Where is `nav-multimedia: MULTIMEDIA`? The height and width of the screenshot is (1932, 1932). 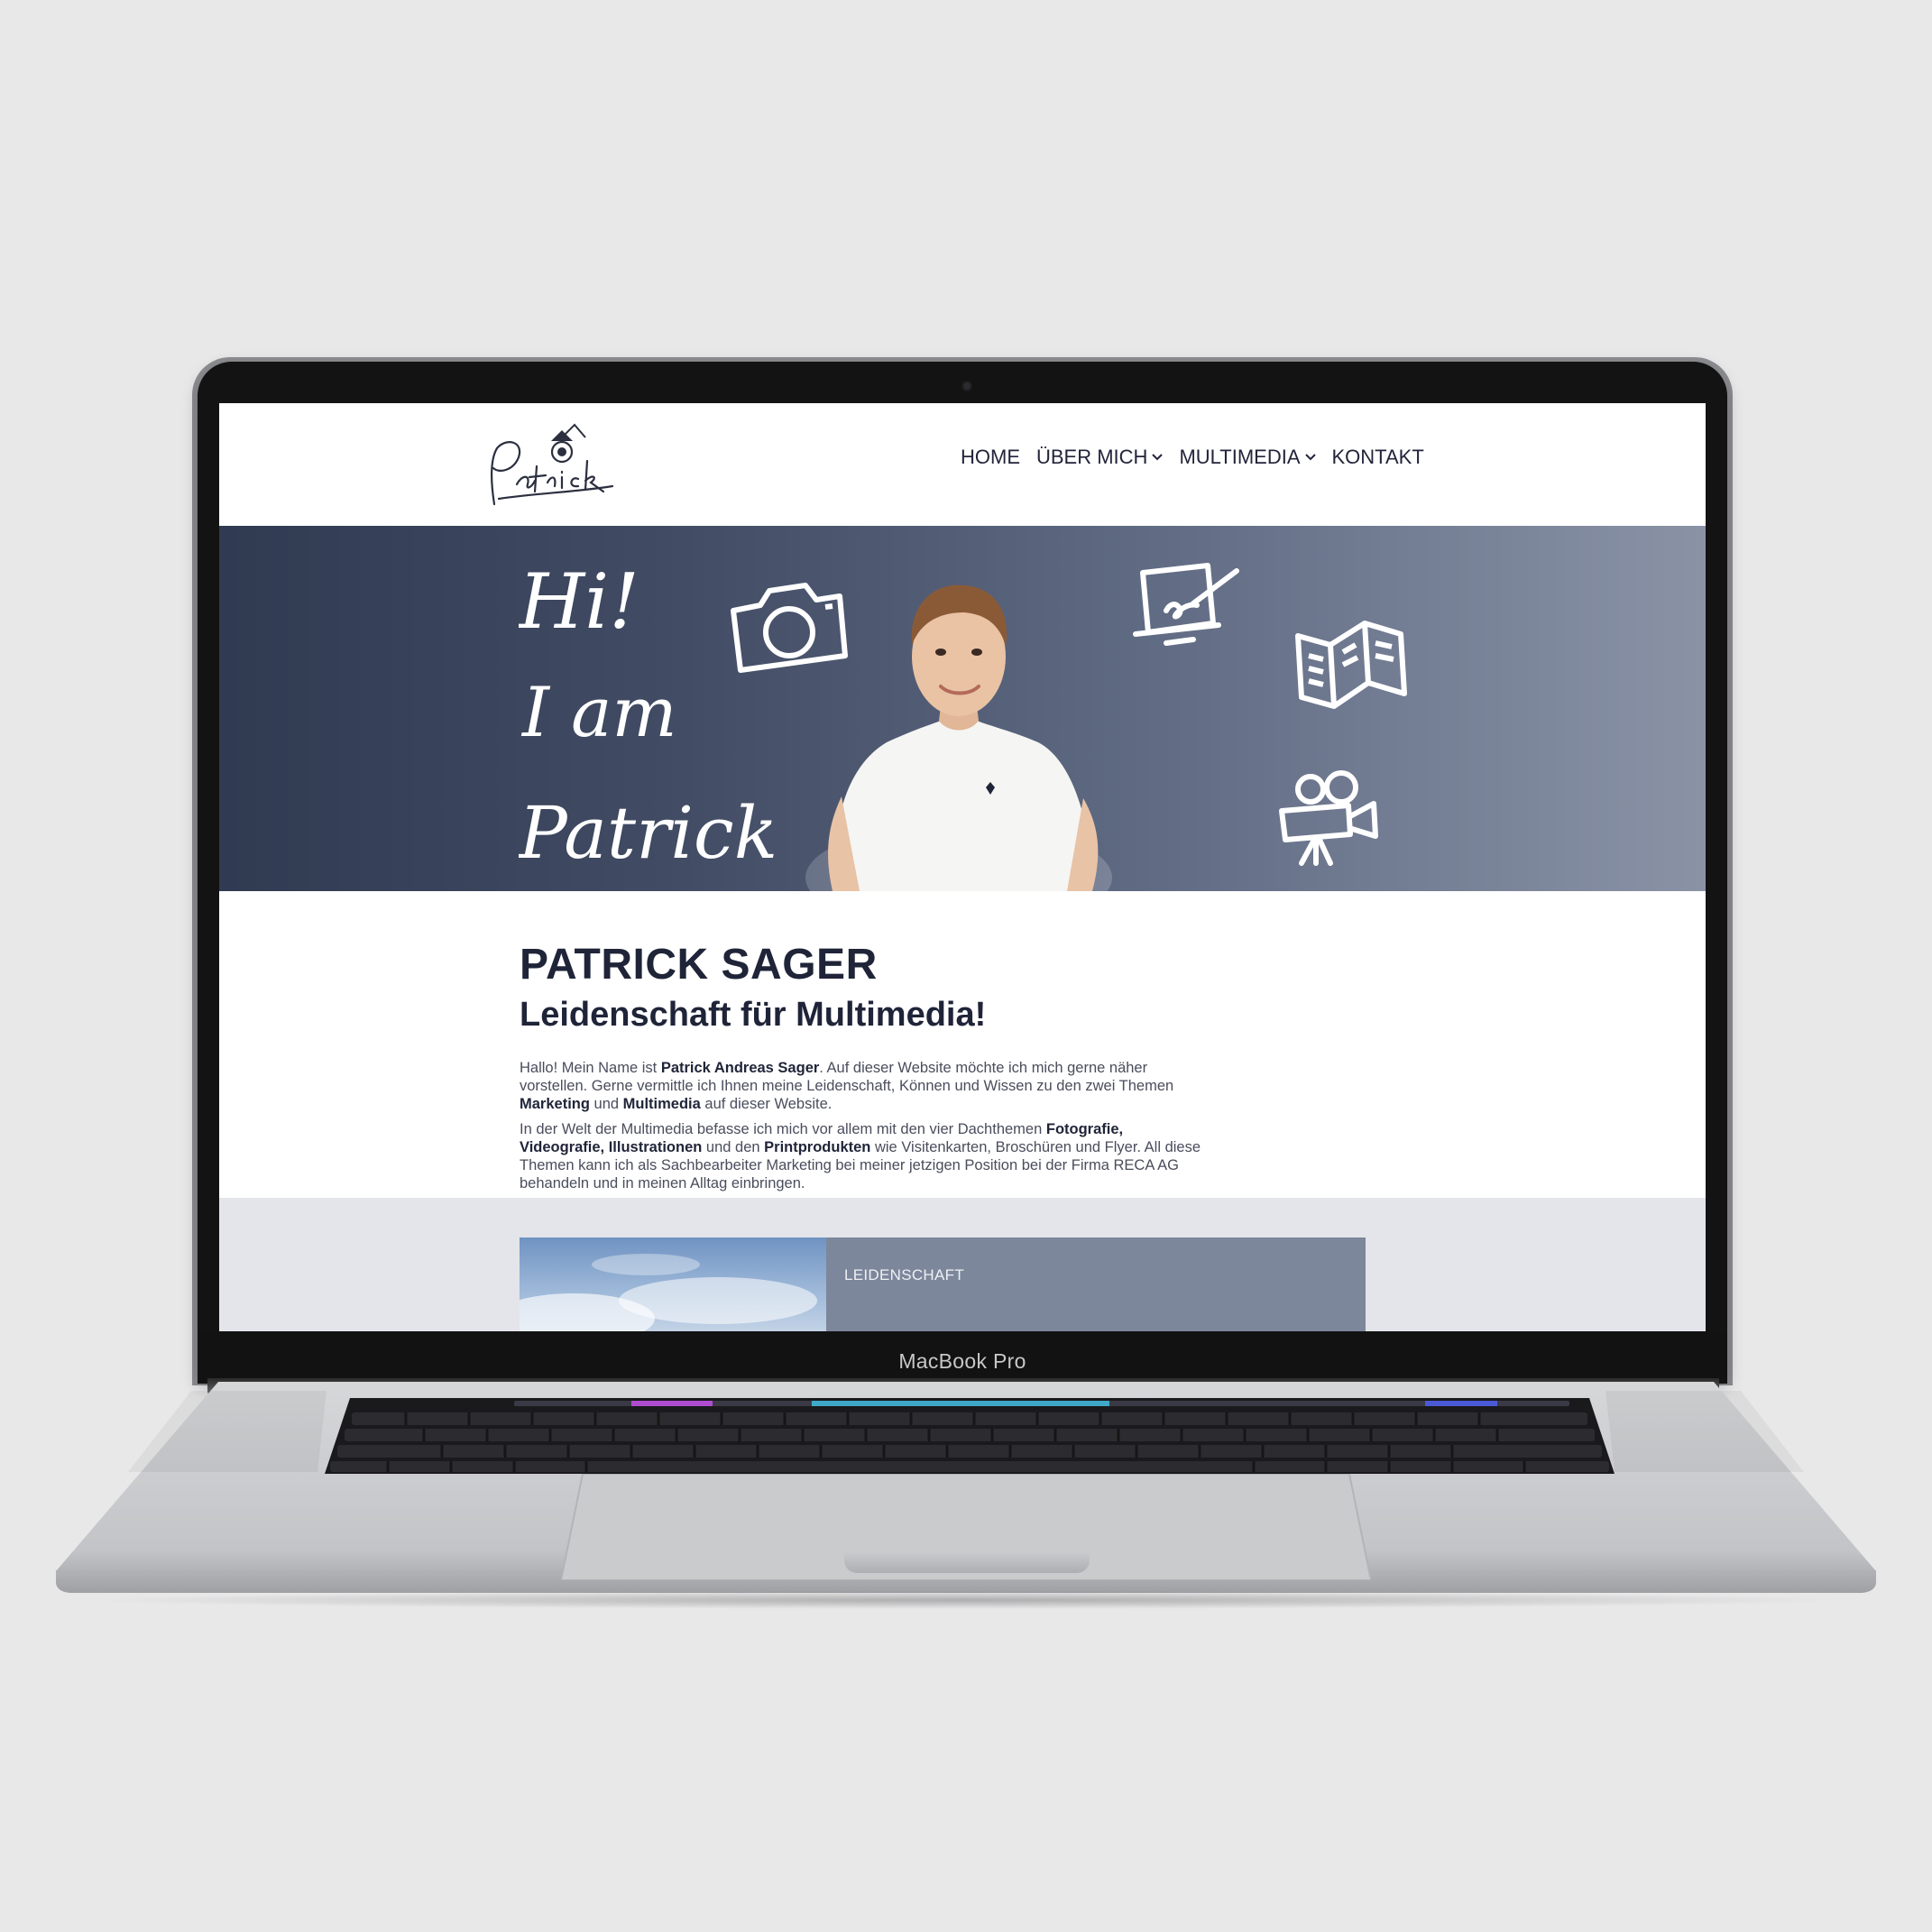
nav-multimedia: MULTIMEDIA is located at coordinates (1247, 458).